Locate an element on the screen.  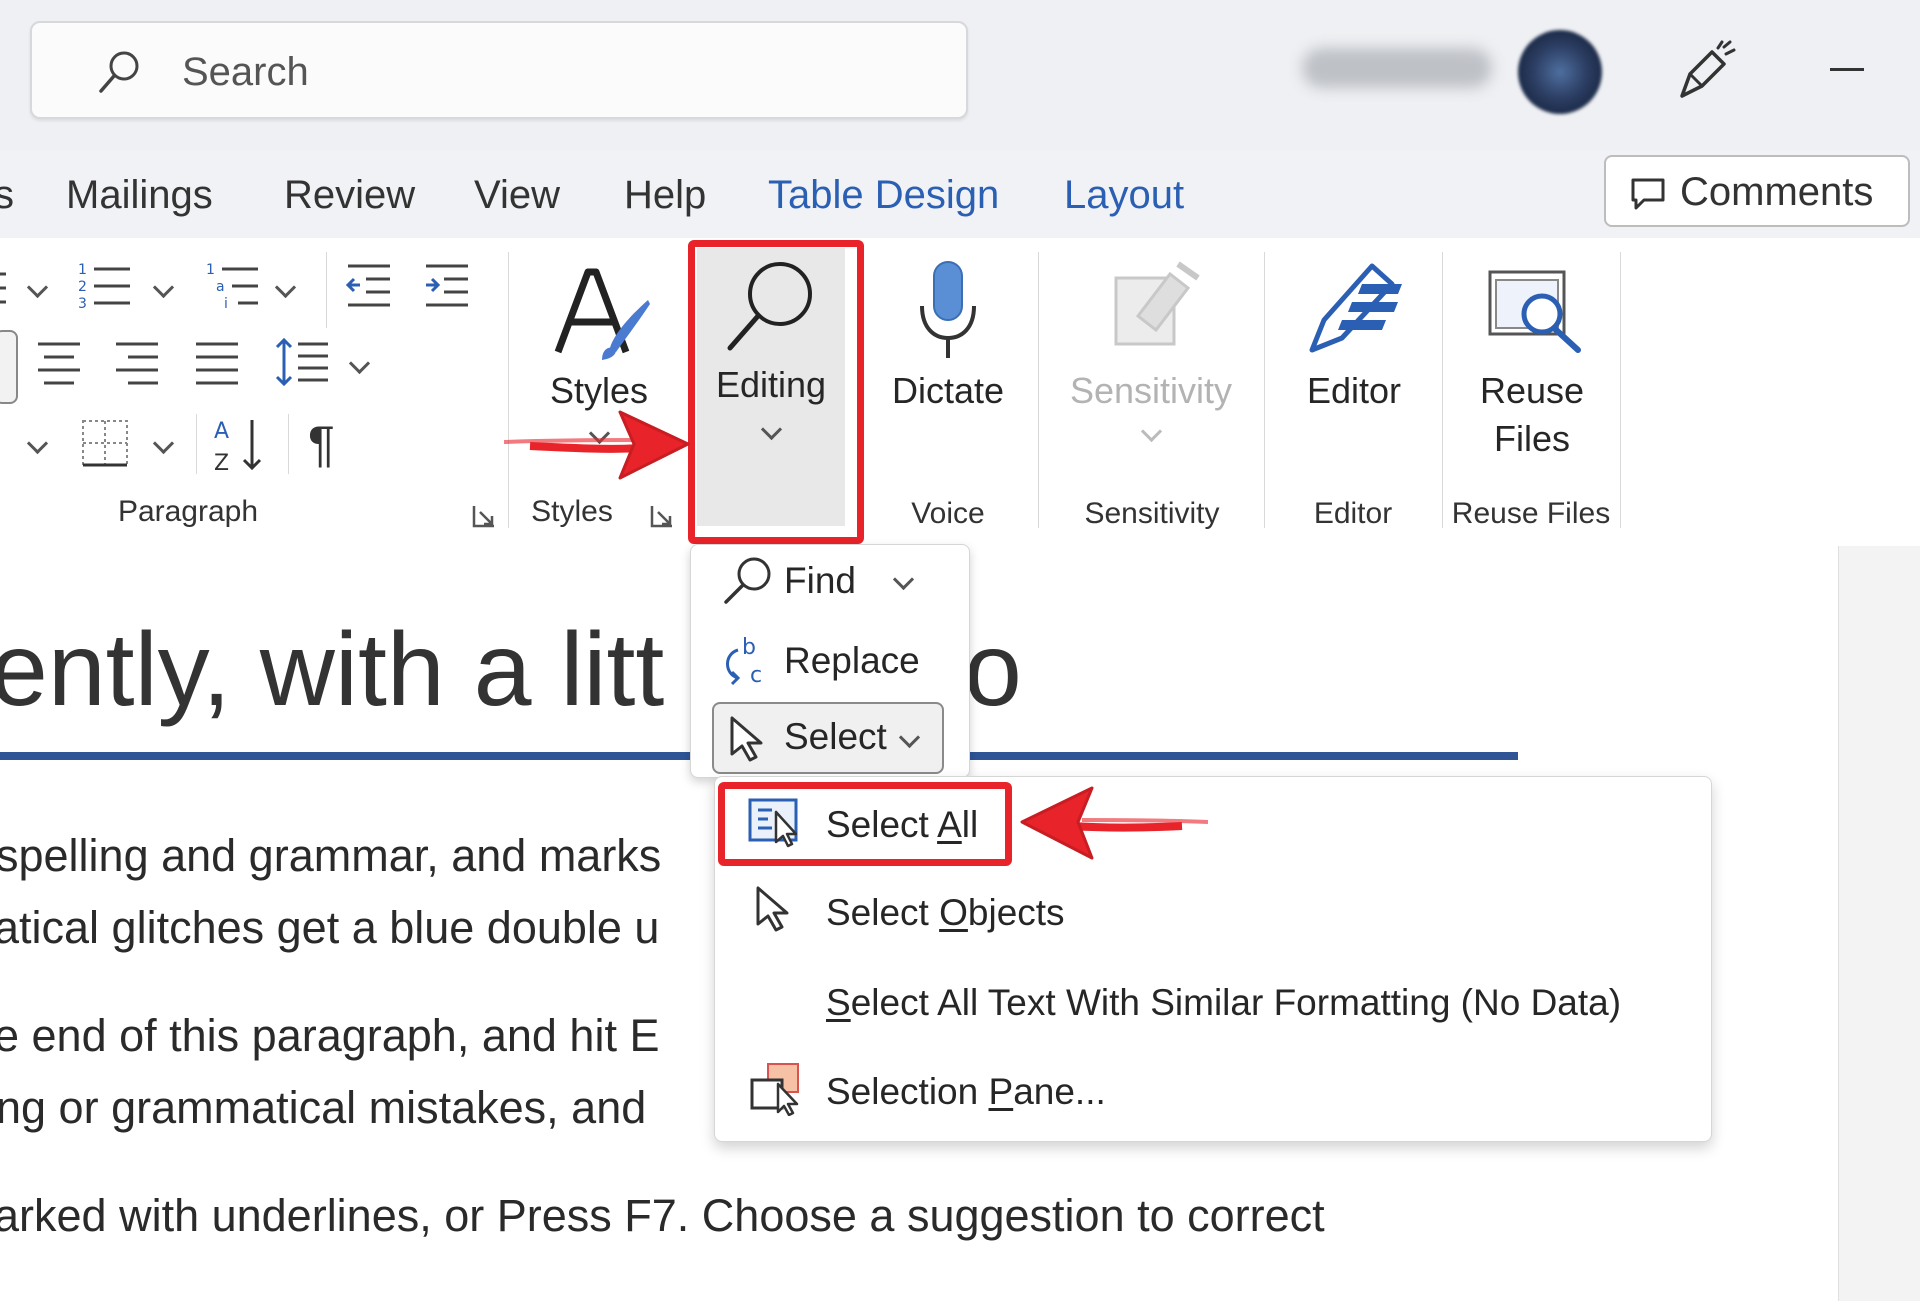
search-box: Search is located at coordinates (499, 70).